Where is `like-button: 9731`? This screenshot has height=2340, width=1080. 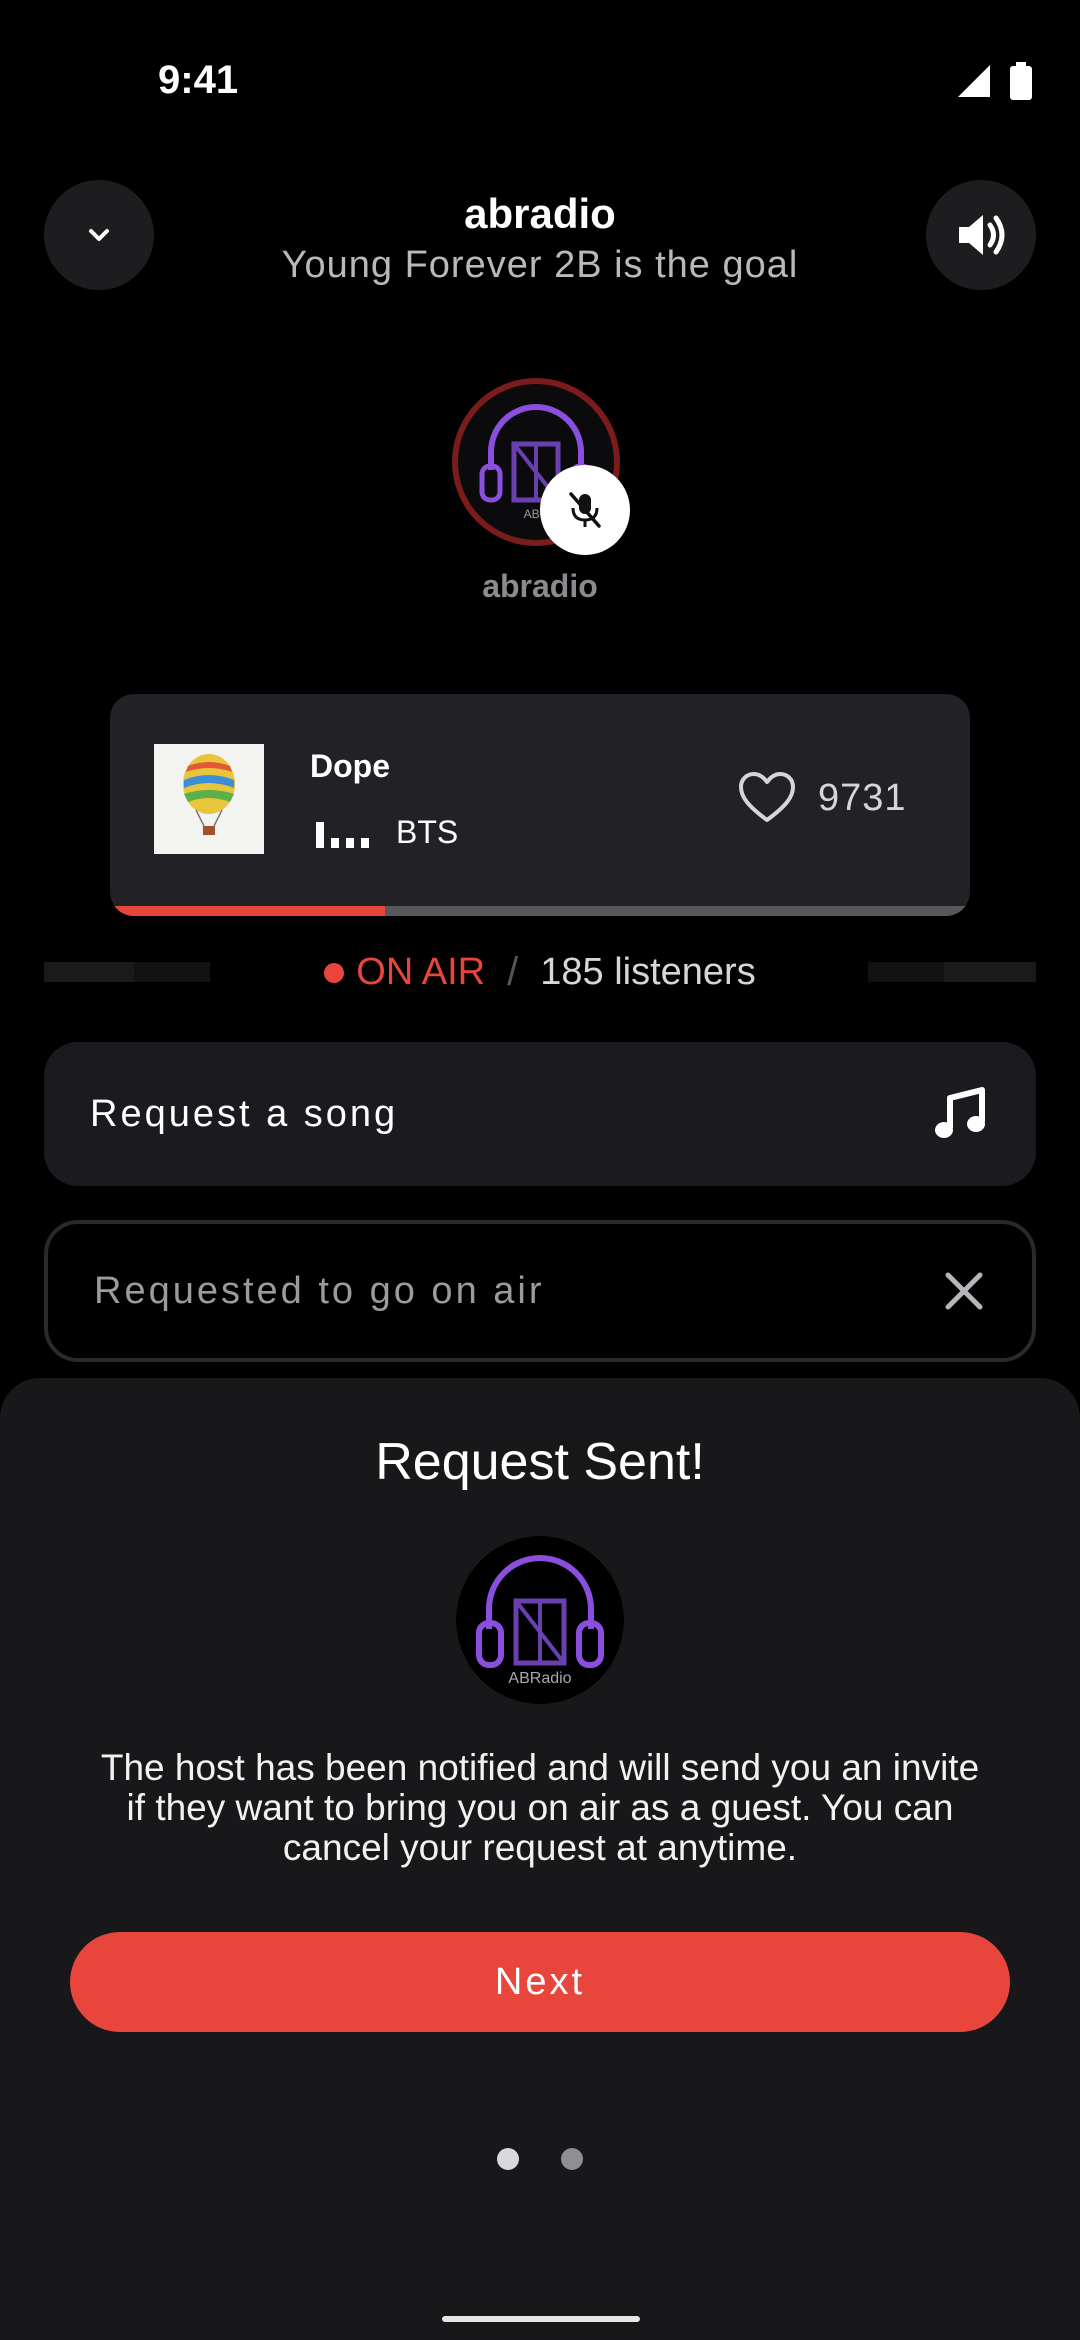
like-button: 9731 is located at coordinates (822, 798).